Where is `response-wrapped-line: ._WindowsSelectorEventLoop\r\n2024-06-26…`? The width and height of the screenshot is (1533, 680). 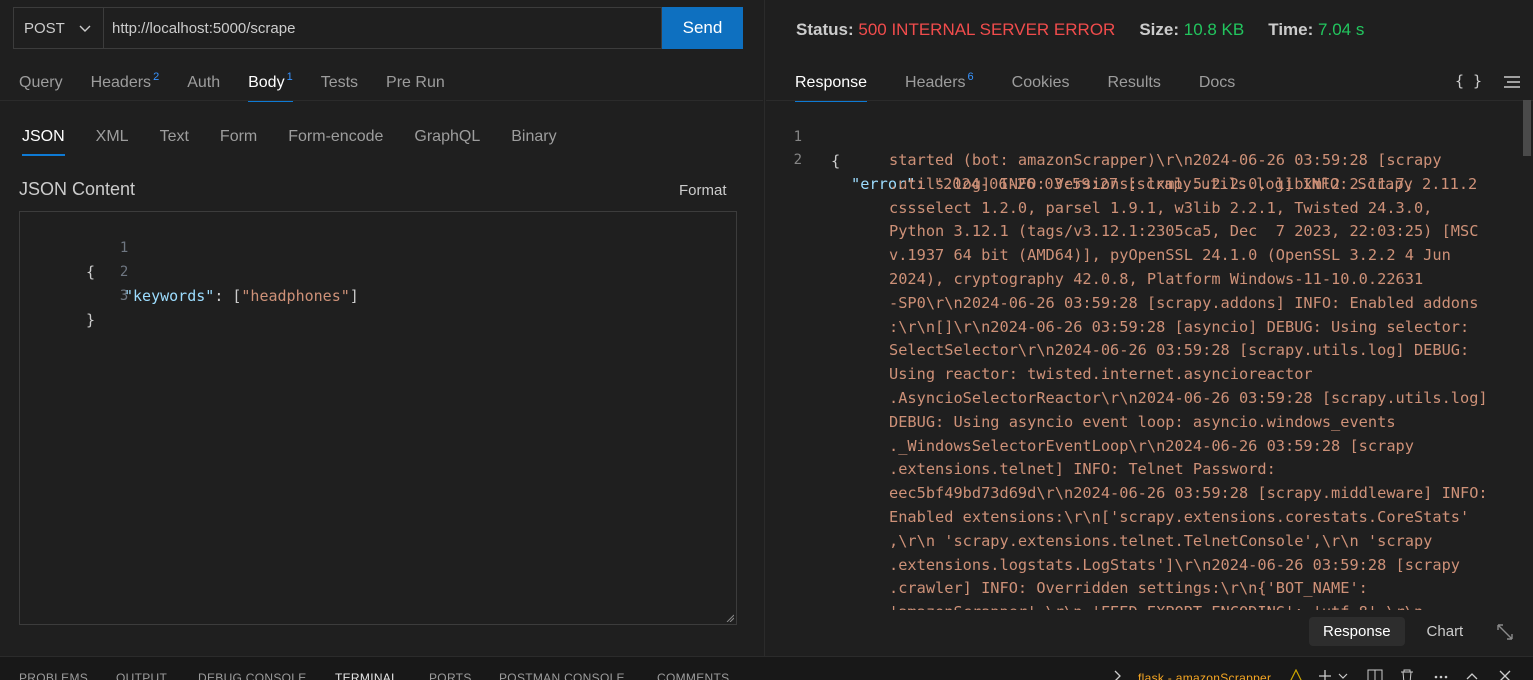 response-wrapped-line: ._WindowsSelectorEventLoop\r\n2024-06-26… is located at coordinates (1151, 445).